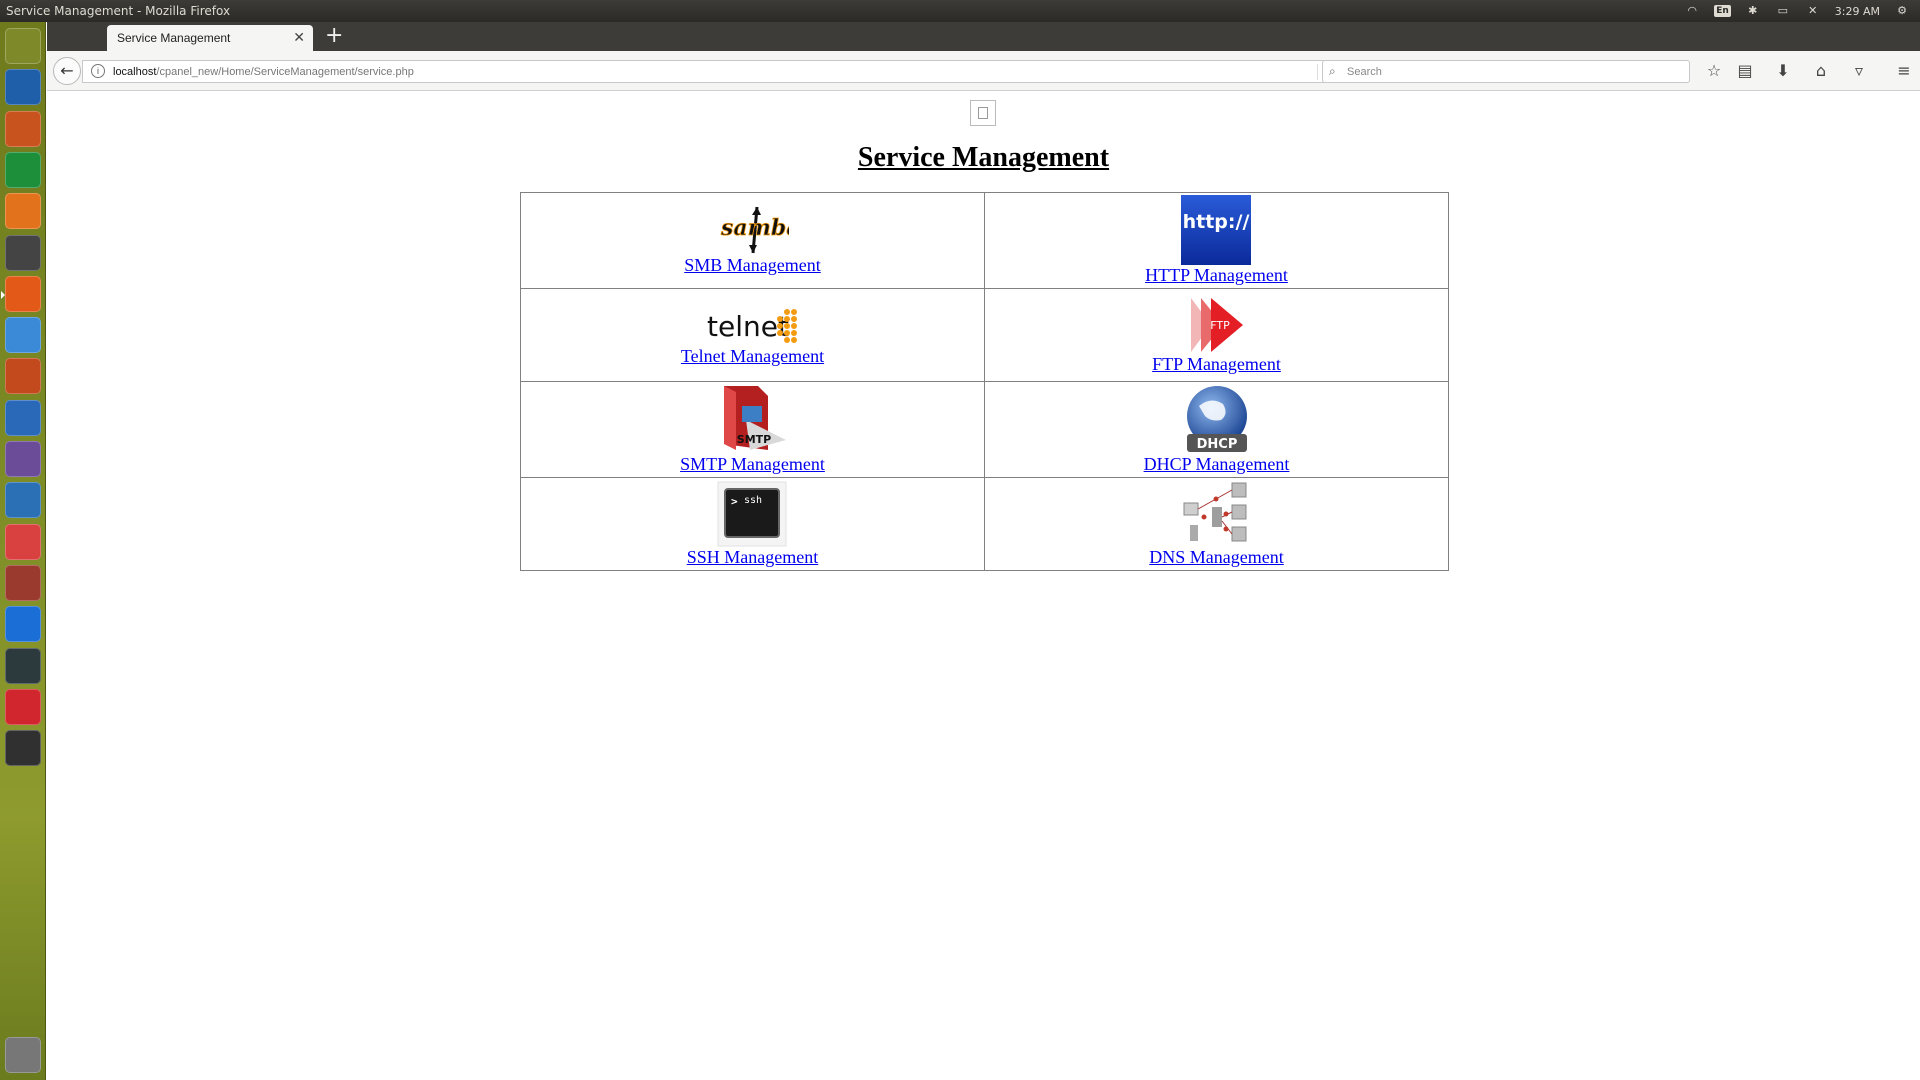 Image resolution: width=1920 pixels, height=1080 pixels. What do you see at coordinates (983, 157) in the screenshot?
I see `page-title: Service Management` at bounding box center [983, 157].